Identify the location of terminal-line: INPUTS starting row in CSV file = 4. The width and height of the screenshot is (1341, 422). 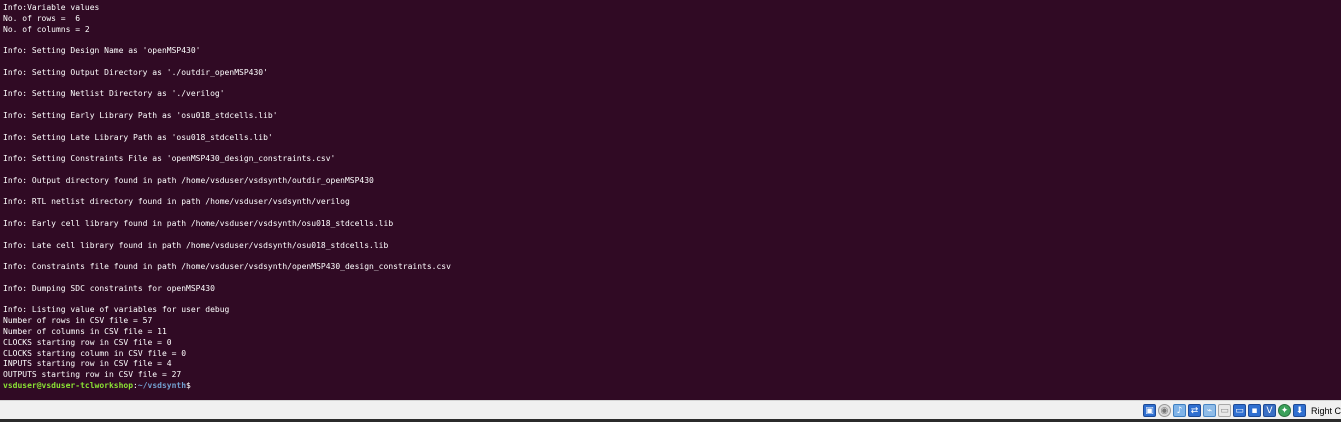
(87, 364).